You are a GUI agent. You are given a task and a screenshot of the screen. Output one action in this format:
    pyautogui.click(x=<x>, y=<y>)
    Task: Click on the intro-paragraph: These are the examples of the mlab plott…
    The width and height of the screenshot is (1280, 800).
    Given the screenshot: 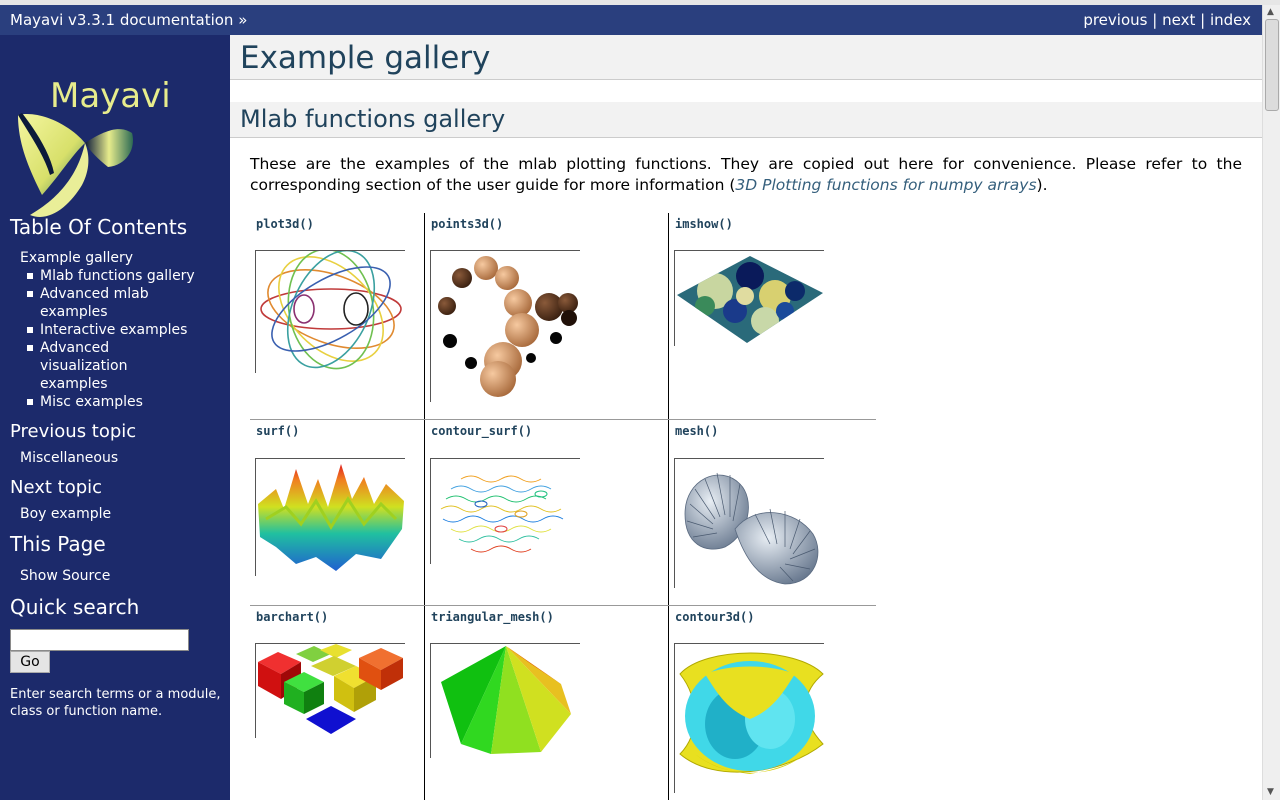 What is the action you would take?
    pyautogui.click(x=746, y=175)
    